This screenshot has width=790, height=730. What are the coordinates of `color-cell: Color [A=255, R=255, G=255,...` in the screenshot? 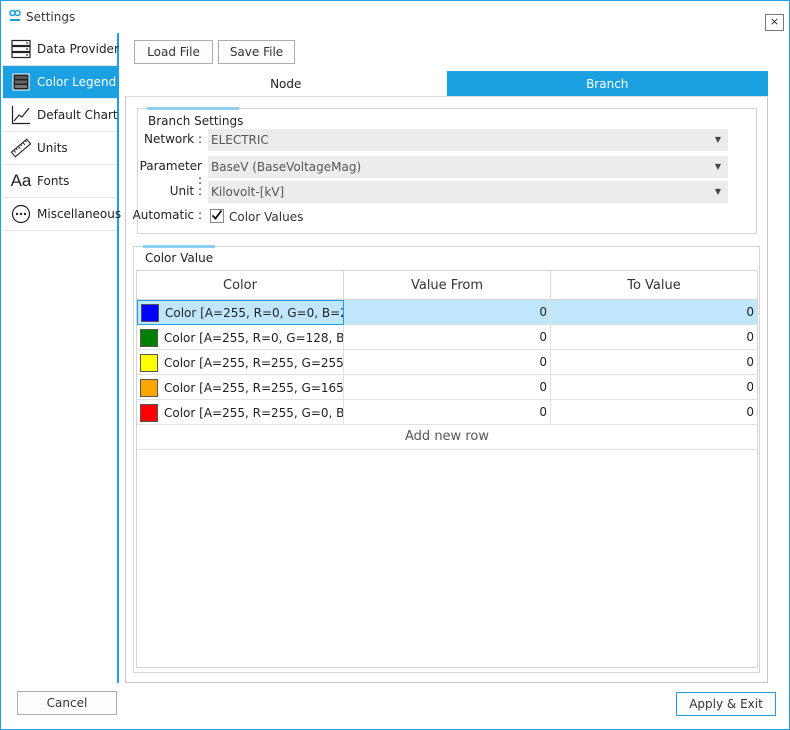 It's located at (240, 362).